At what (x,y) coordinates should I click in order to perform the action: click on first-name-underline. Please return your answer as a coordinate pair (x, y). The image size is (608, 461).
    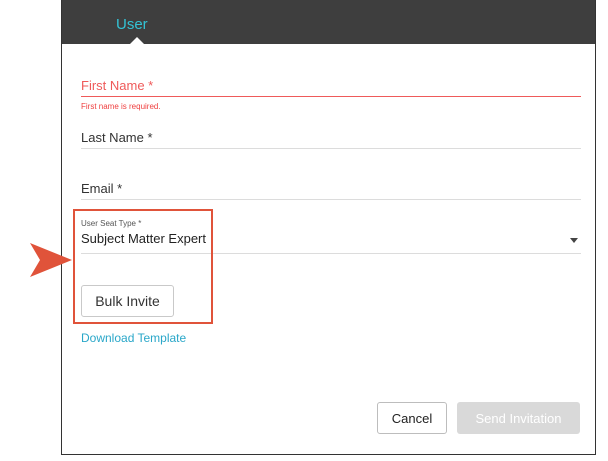
    Looking at the image, I should click on (331, 96).